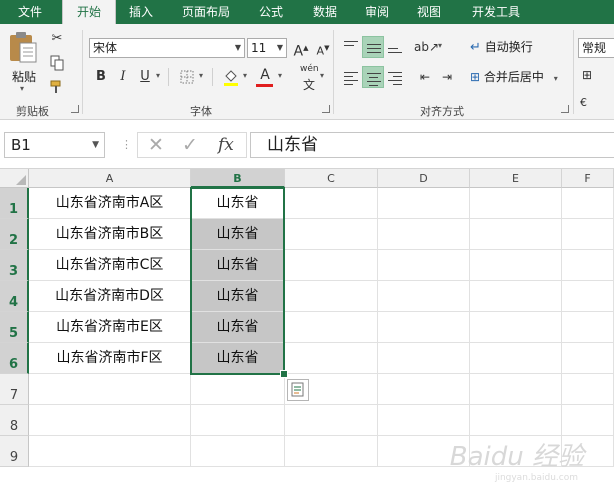  What do you see at coordinates (588, 327) in the screenshot?
I see `cell-f5` at bounding box center [588, 327].